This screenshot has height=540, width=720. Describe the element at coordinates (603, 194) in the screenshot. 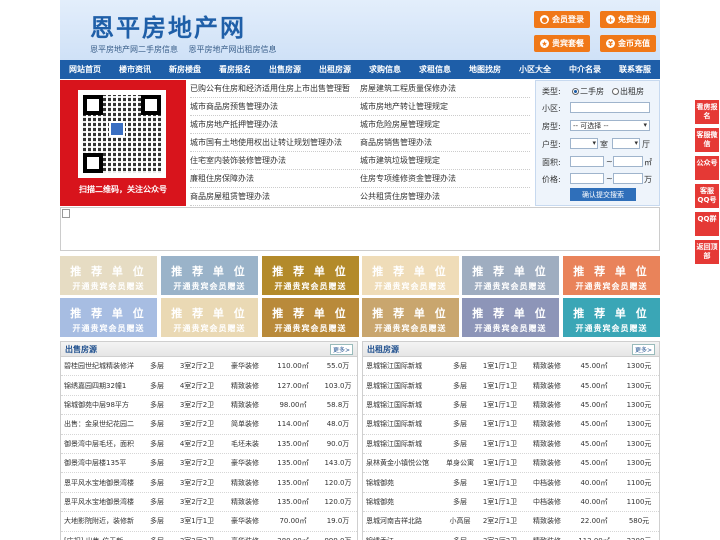

I see `search-submit-button: 确认提交搜索` at that location.